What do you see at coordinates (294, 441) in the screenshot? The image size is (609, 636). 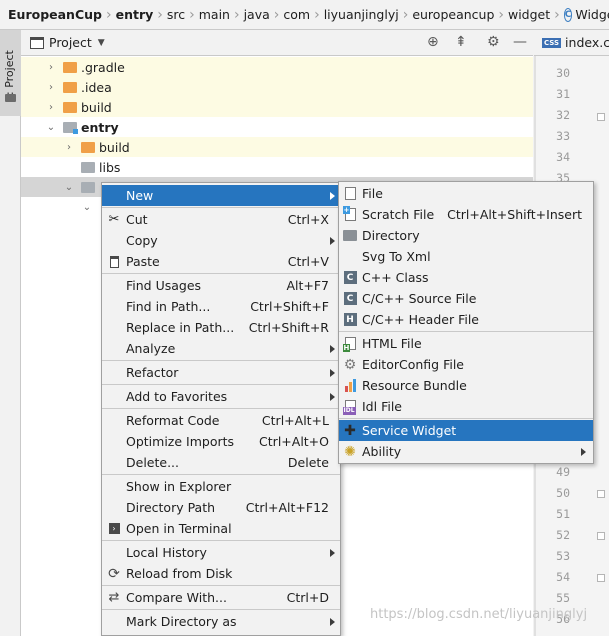 I see `menu-item-shortcut: Ctrl+Alt+O` at bounding box center [294, 441].